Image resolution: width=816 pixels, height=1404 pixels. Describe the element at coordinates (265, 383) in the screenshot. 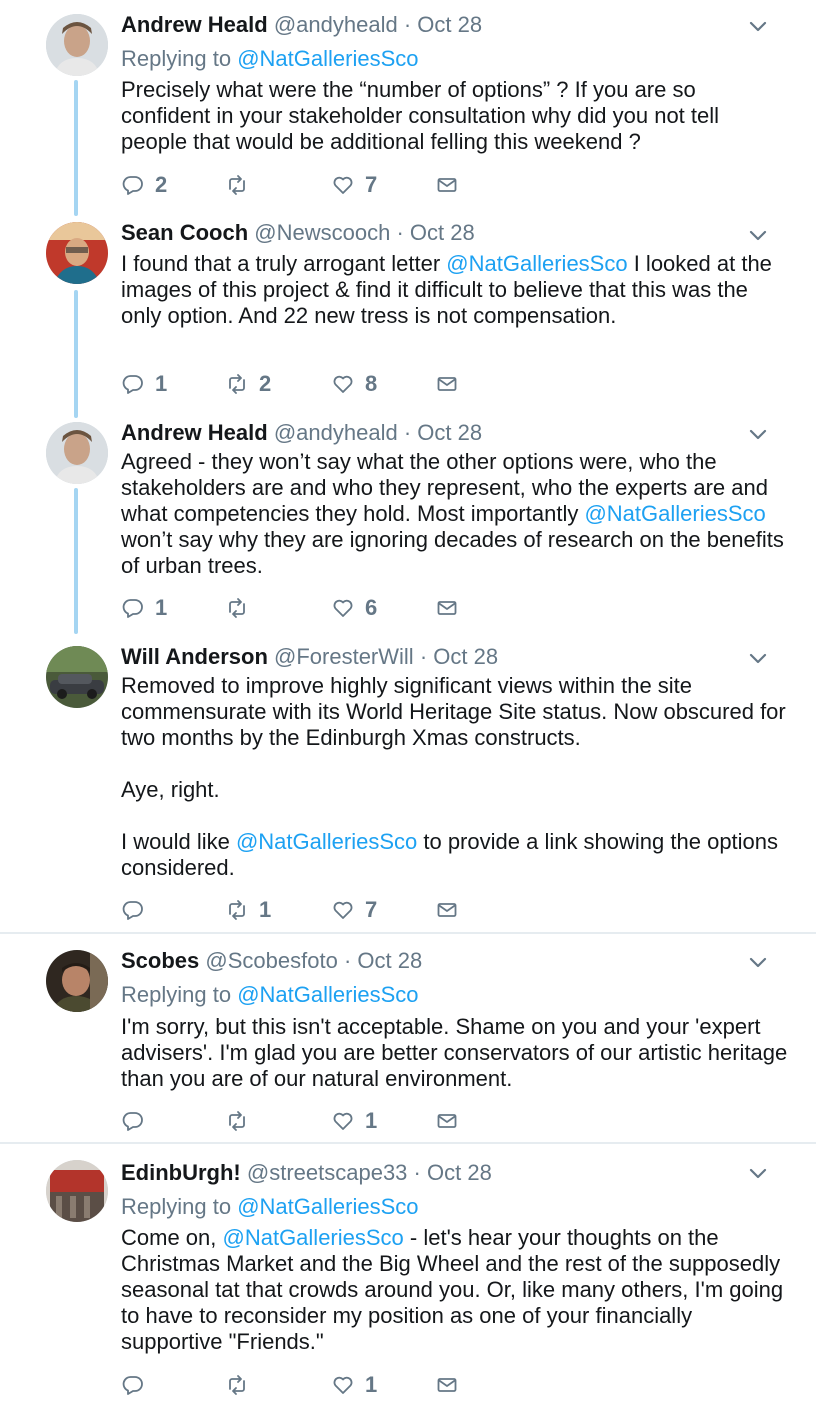

I see `retweet-count: 2` at that location.